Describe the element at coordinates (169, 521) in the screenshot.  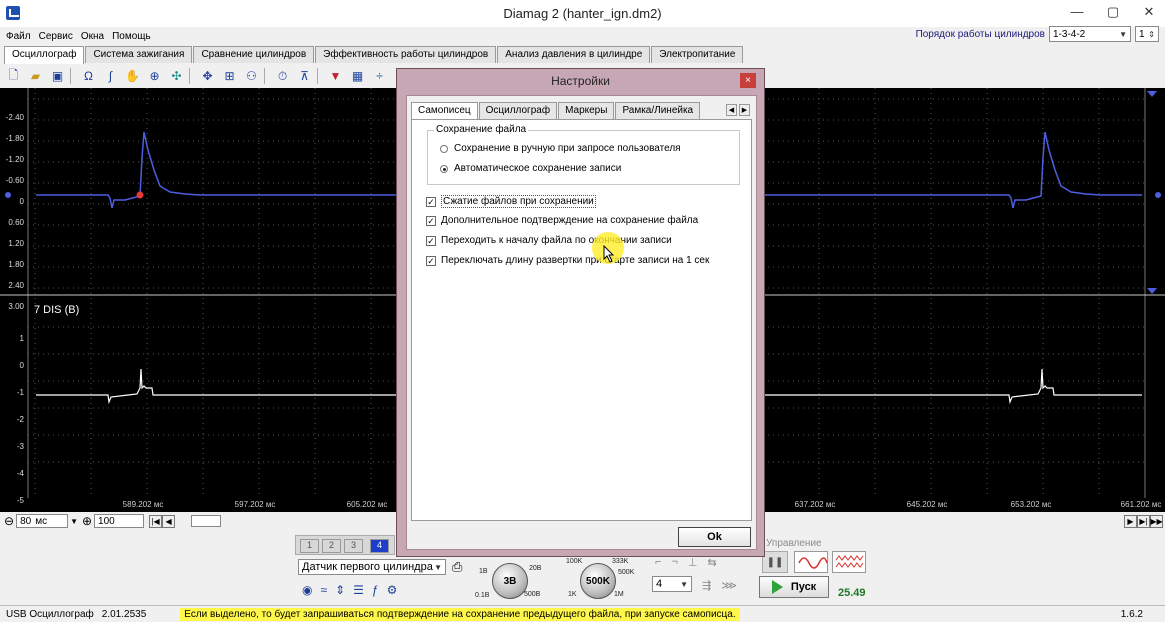
I see `step-back-button: ◀` at that location.